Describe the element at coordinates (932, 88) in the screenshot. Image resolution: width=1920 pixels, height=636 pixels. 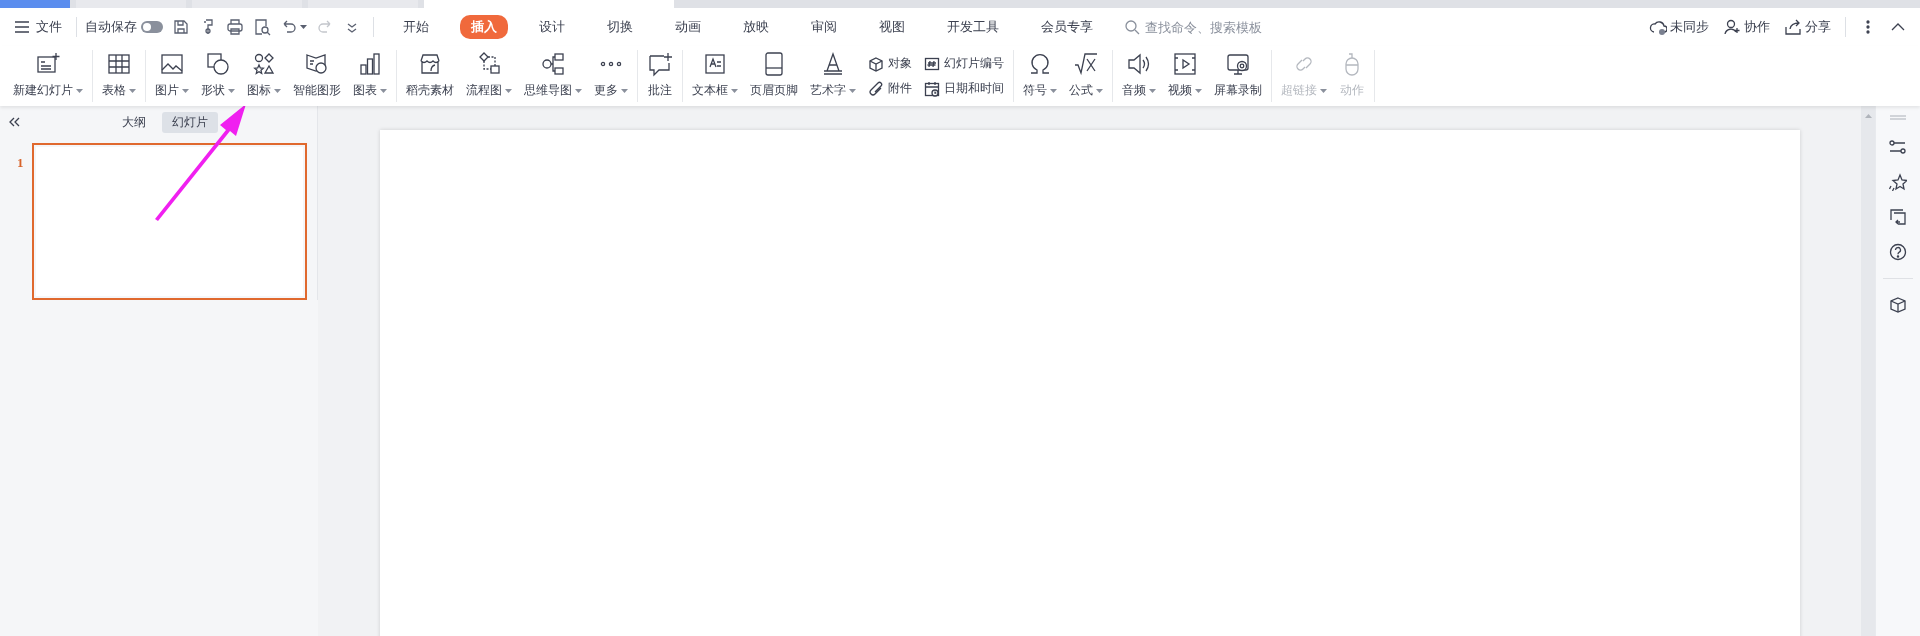
I see `calendar-icon` at that location.